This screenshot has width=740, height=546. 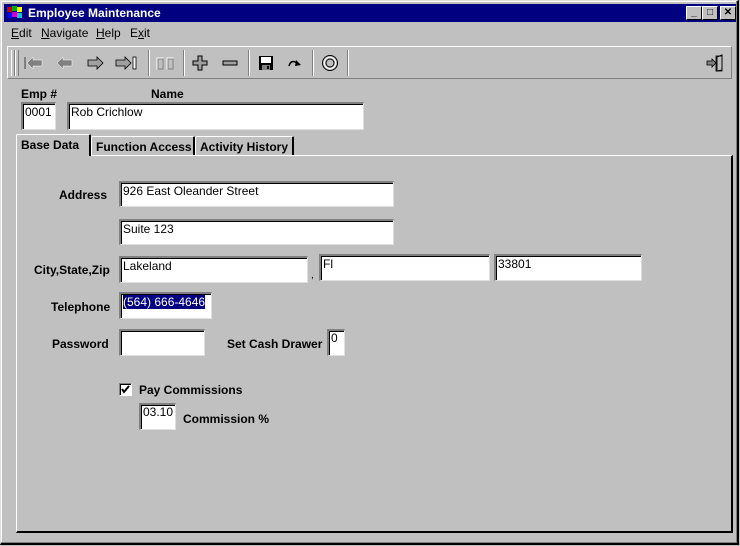 I want to click on password-label: Password, so click(x=80, y=344).